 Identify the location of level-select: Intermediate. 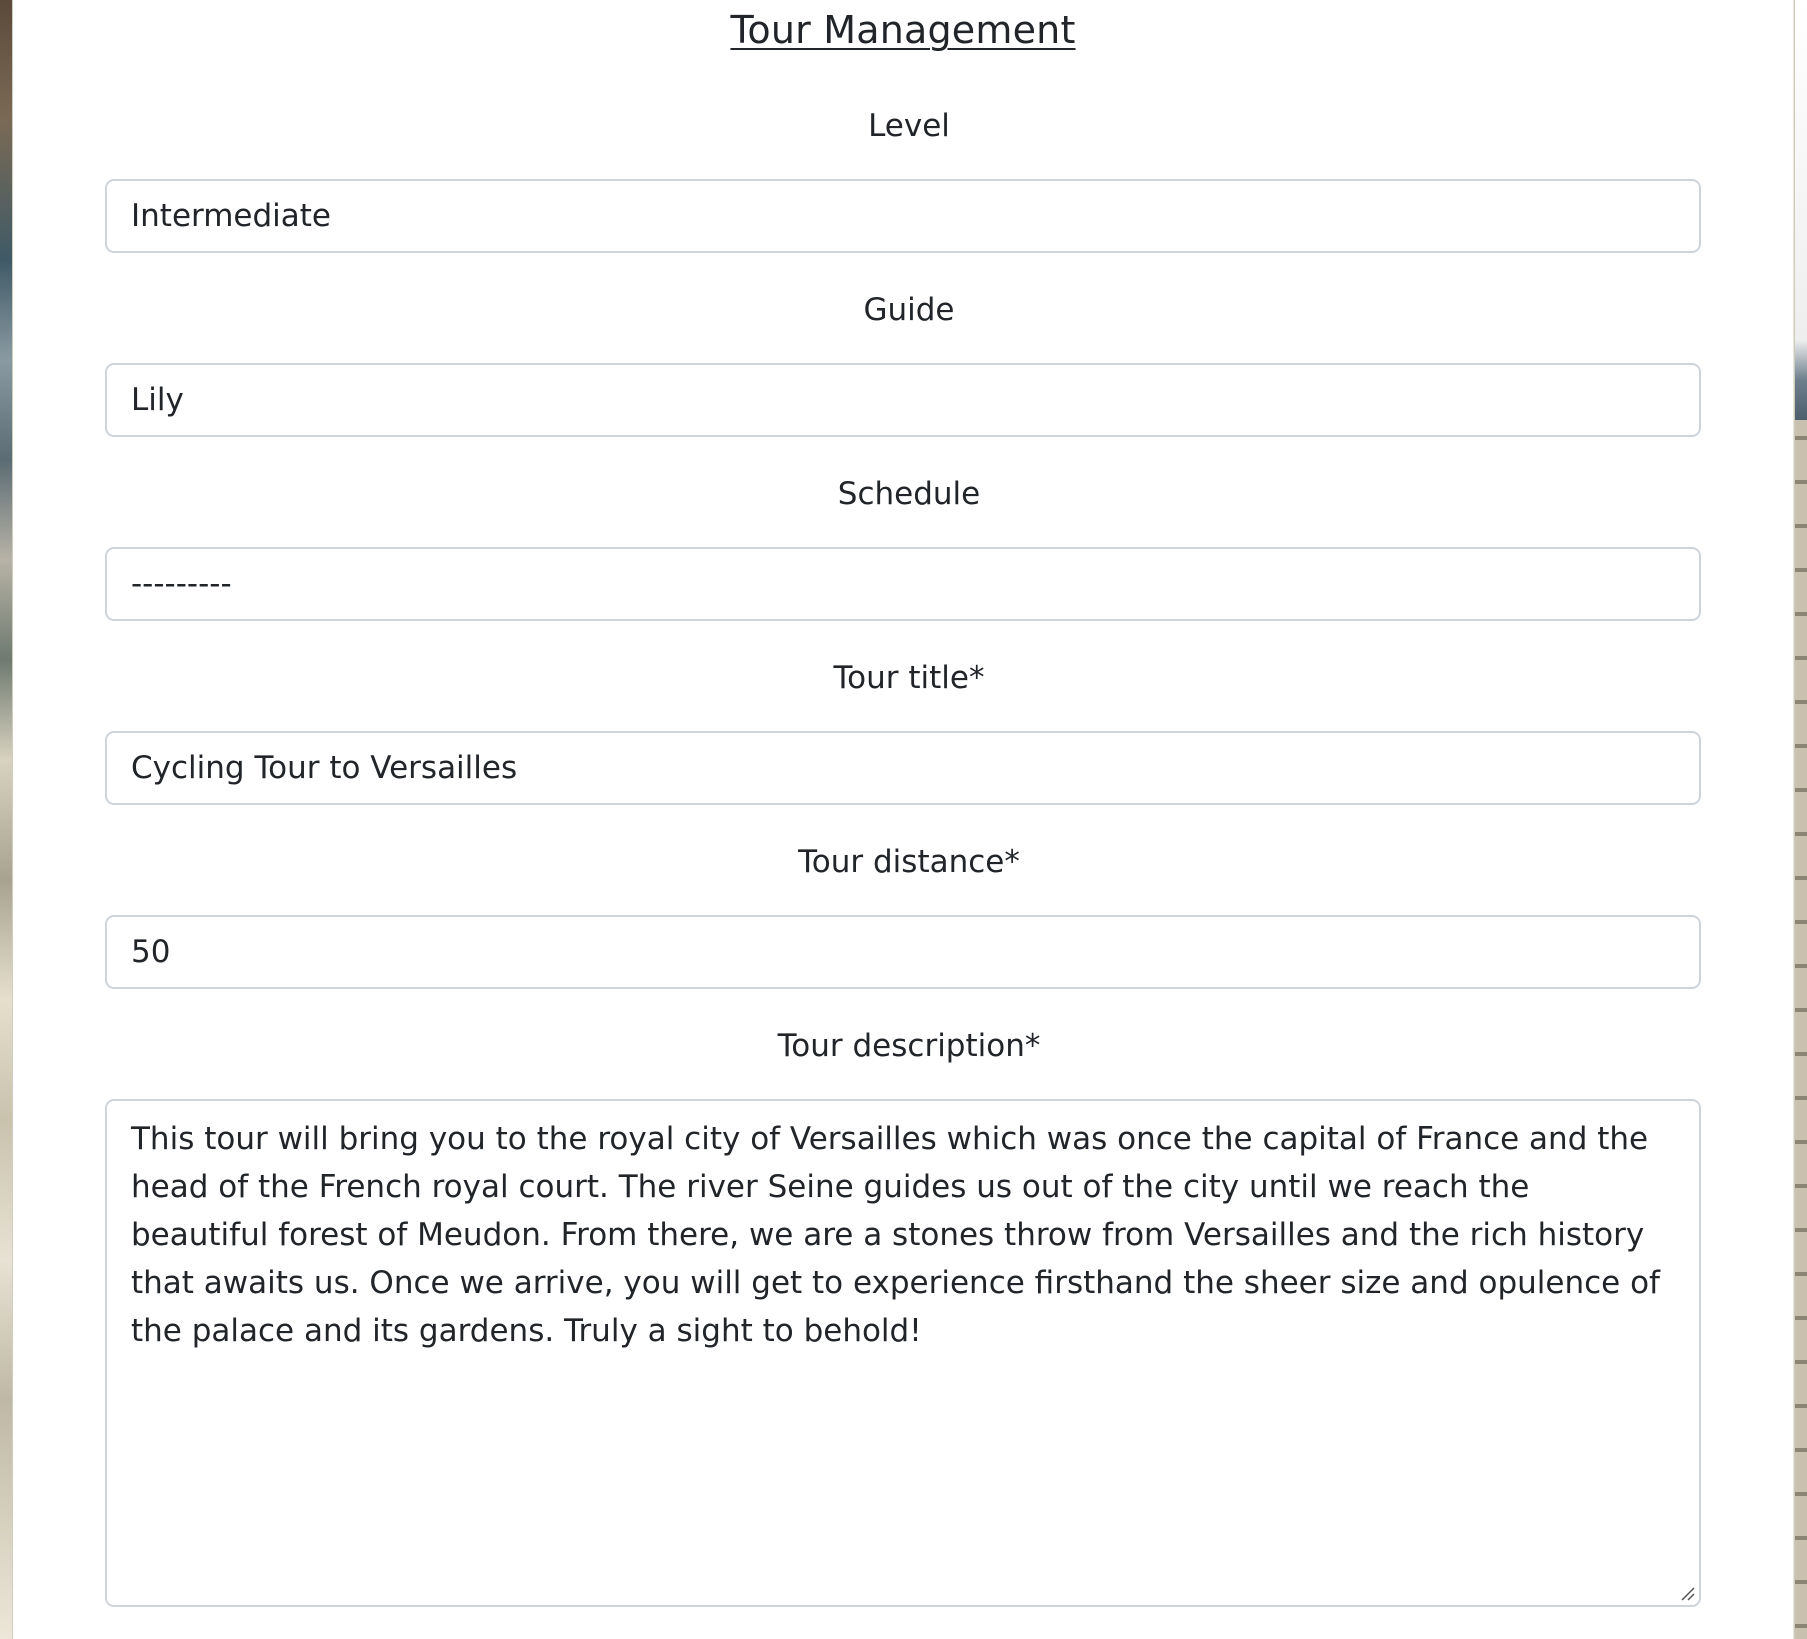
(903, 216).